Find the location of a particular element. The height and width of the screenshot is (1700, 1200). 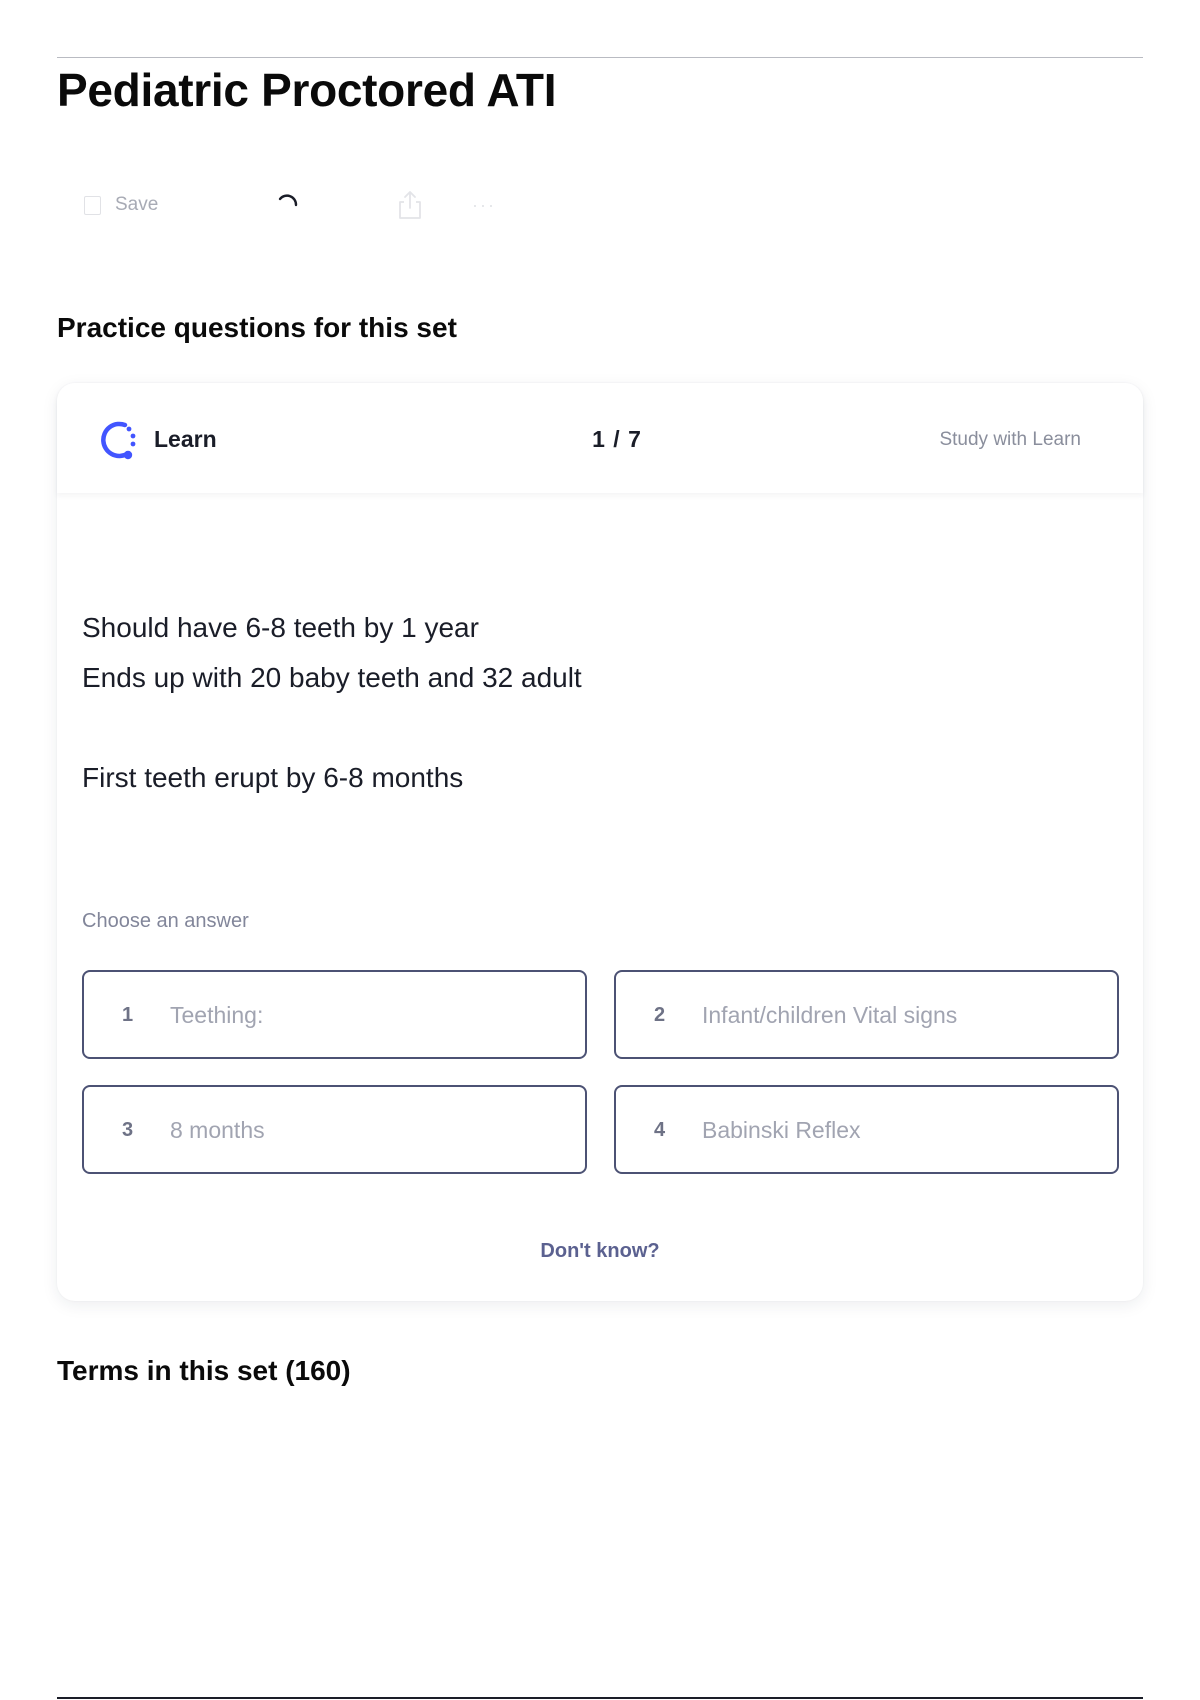

option-number: 1 is located at coordinates (128, 1015).